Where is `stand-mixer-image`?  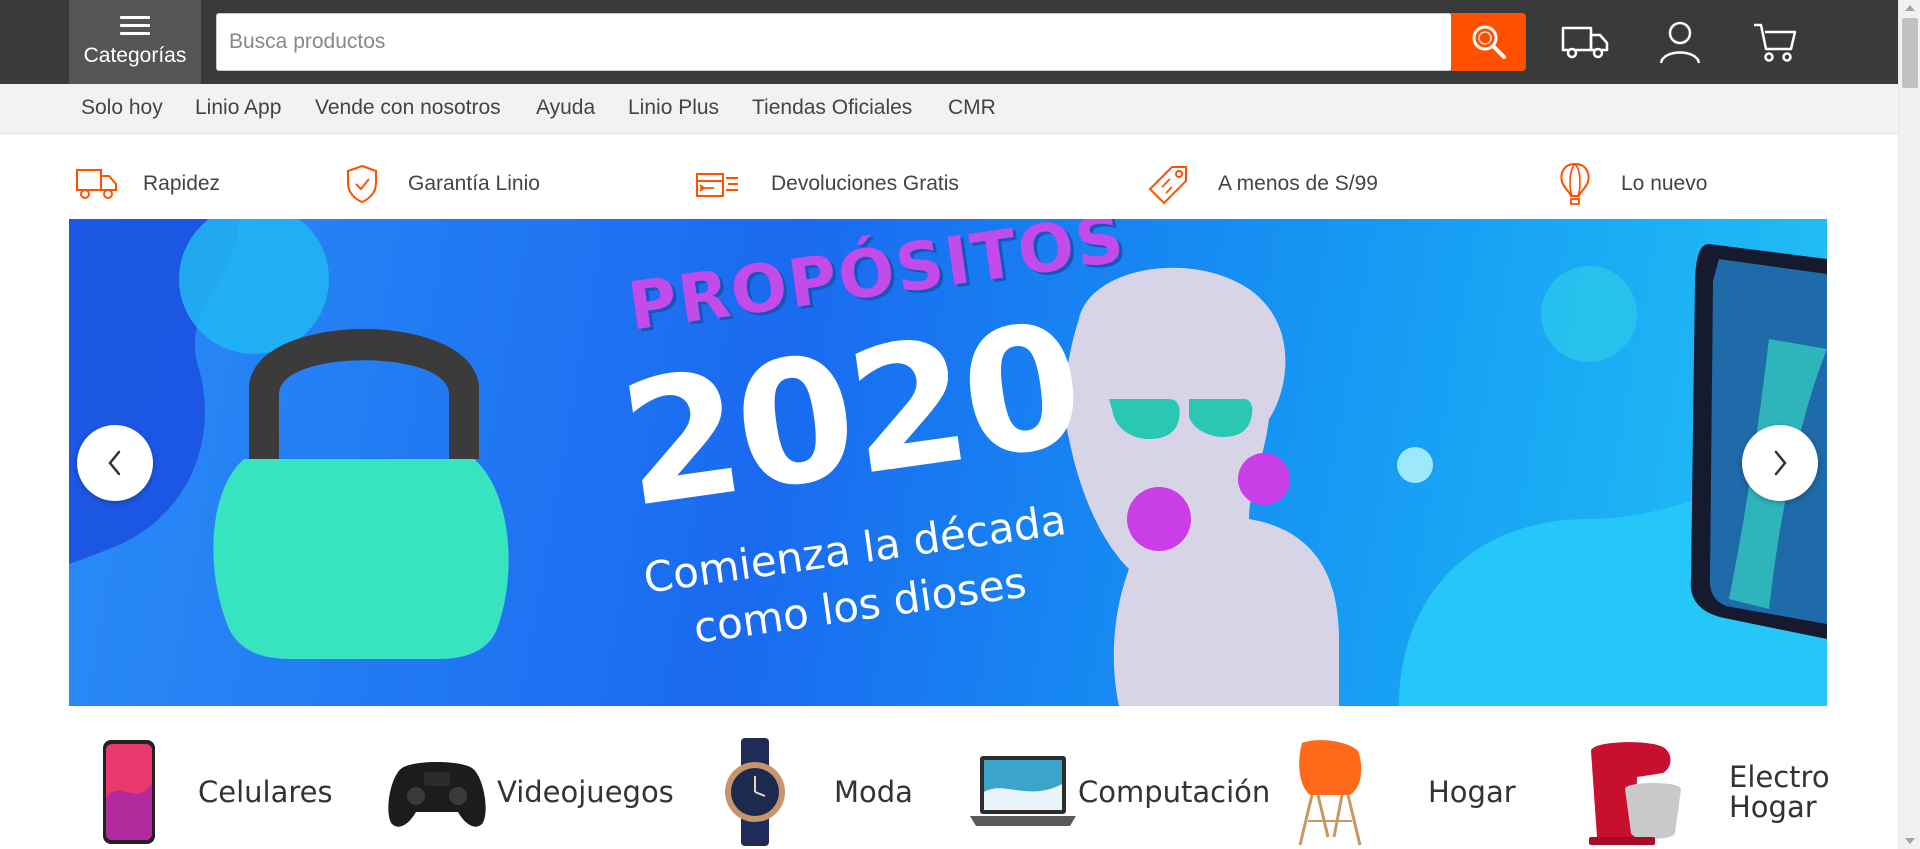
stand-mixer-image is located at coordinates (1637, 792).